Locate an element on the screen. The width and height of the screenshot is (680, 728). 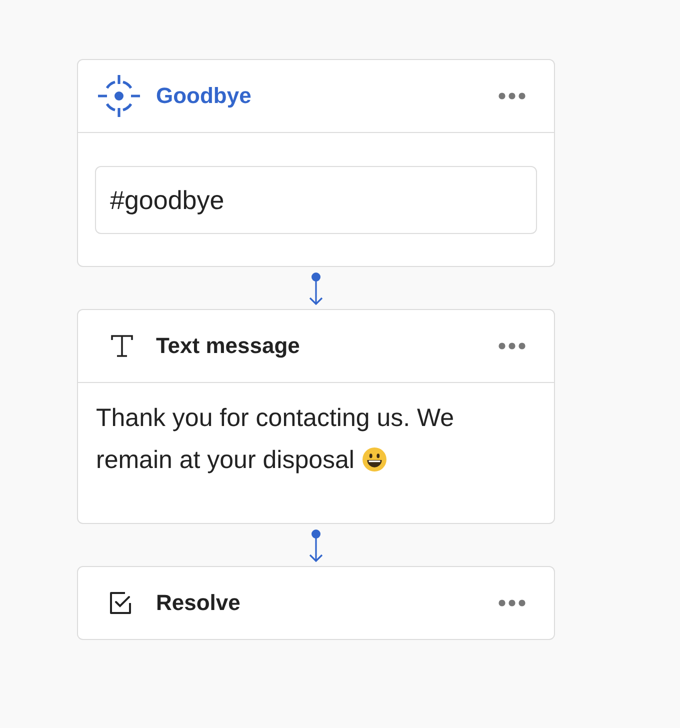
input-field: #goodbye is located at coordinates (316, 200).